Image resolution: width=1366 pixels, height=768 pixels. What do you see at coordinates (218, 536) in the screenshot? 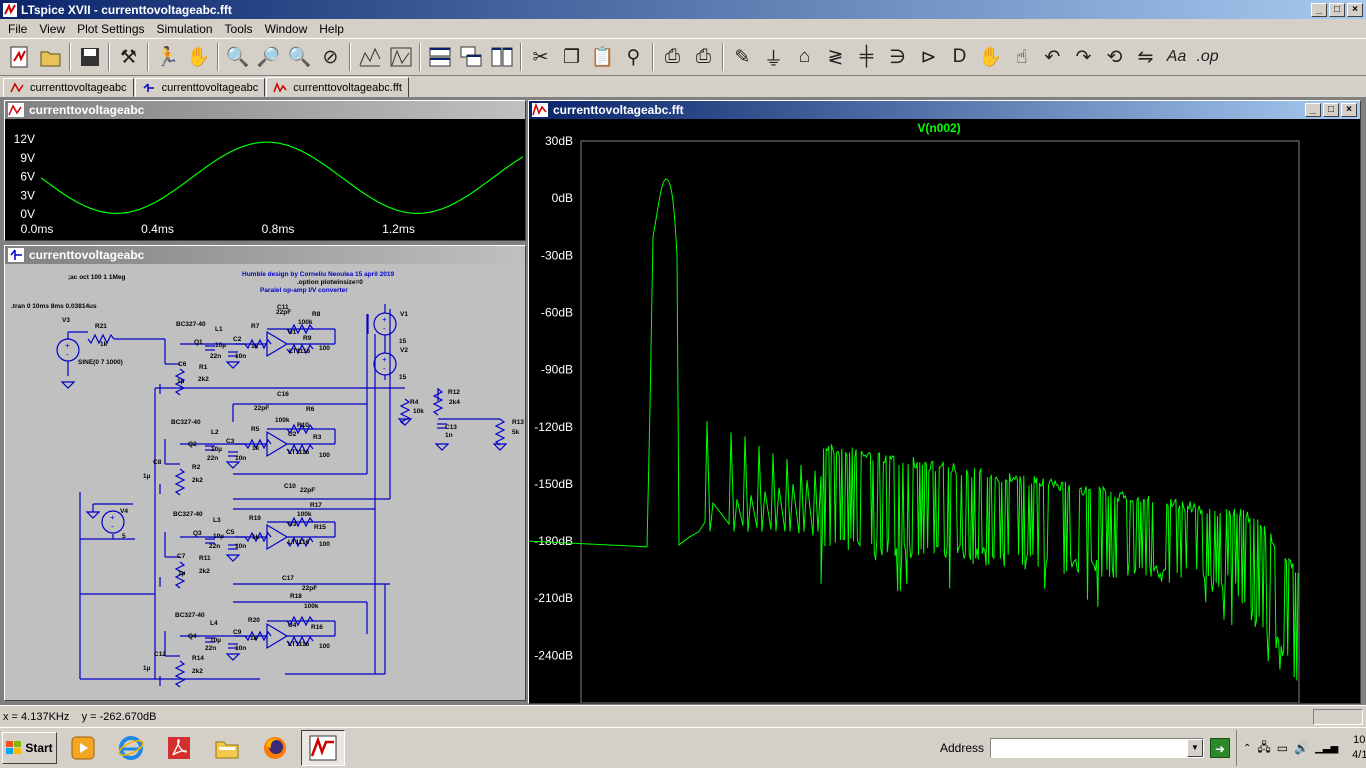
I see `component-label: 10µ` at bounding box center [218, 536].